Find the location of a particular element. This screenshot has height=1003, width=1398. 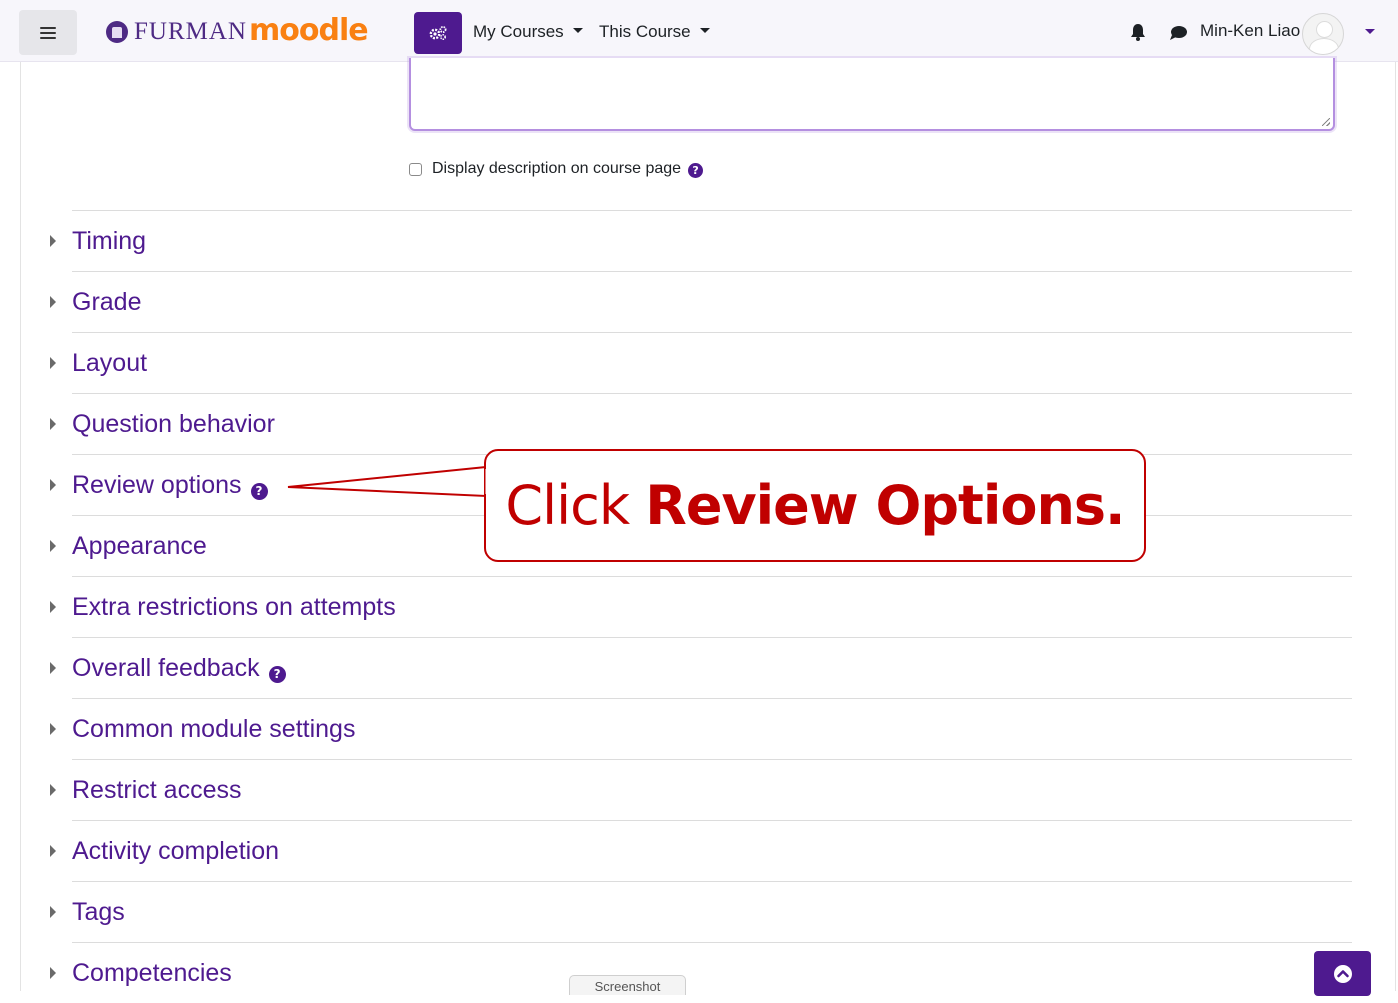

hamburger-icon is located at coordinates (48, 32).